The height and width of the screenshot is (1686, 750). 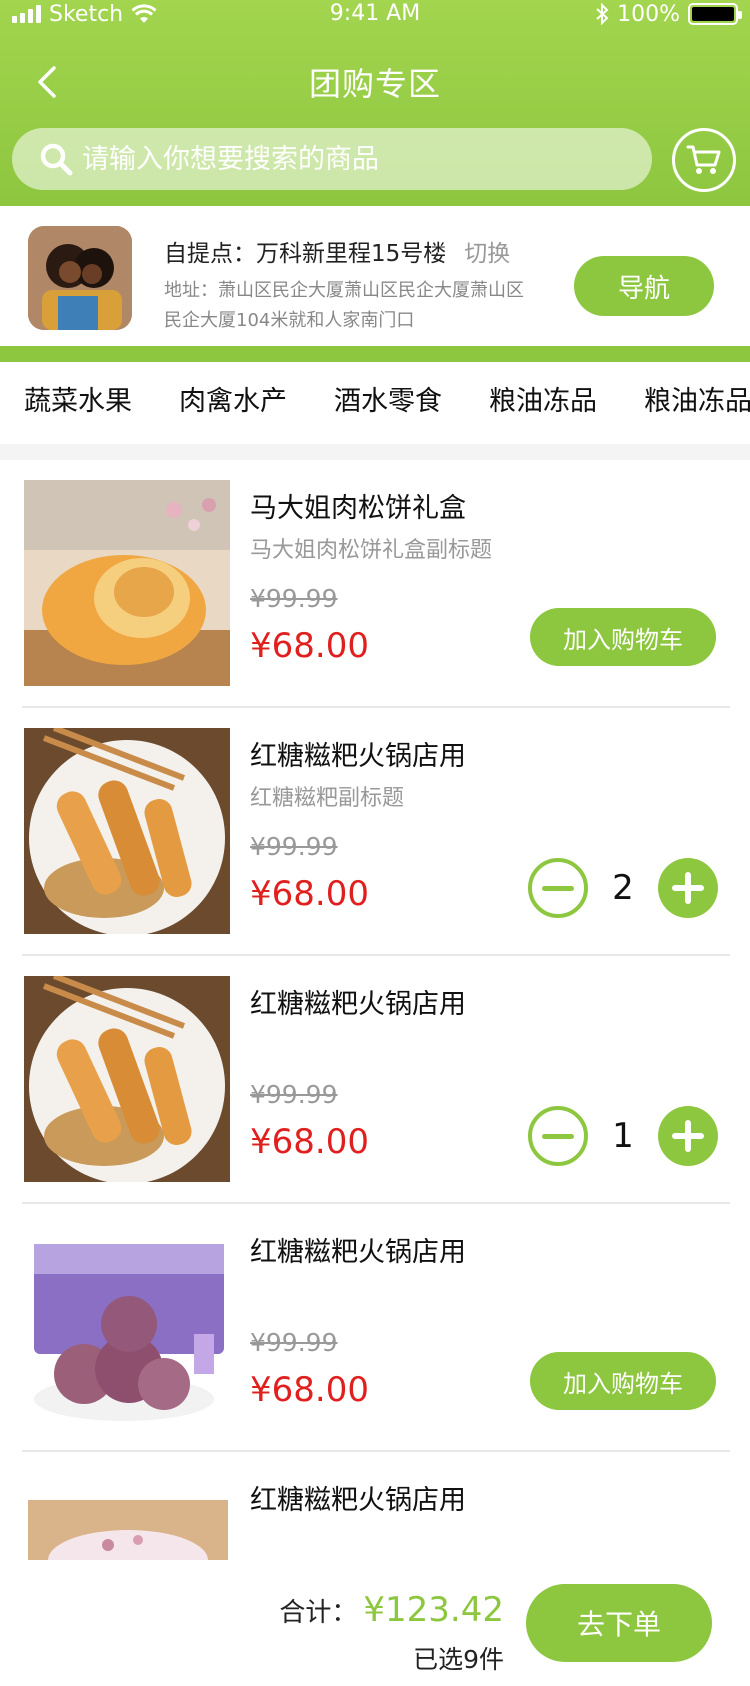 I want to click on battery-percent: 100%, so click(x=648, y=14).